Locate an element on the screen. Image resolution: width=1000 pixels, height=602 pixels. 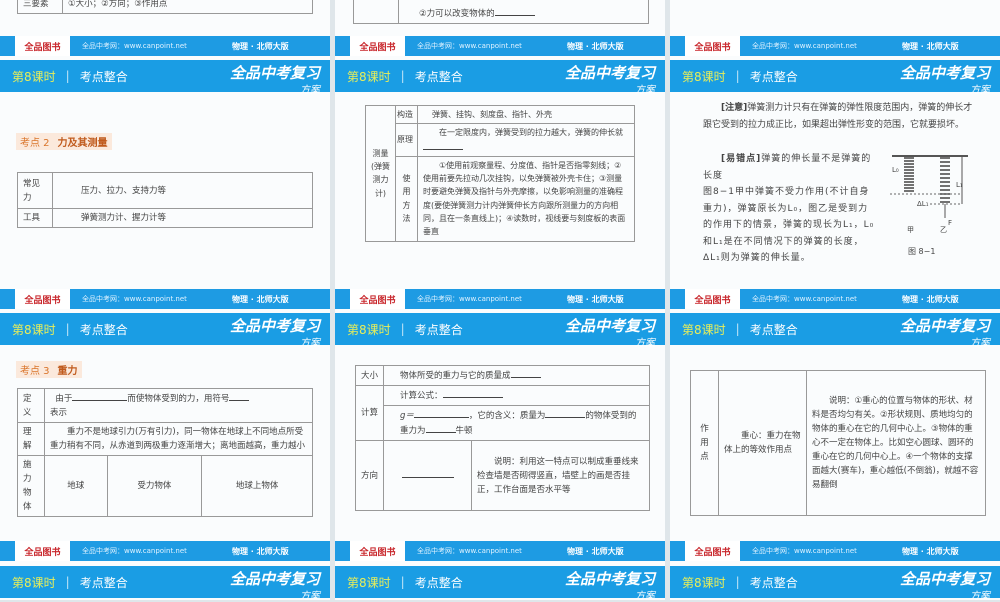
cell: 物体所受的重力与它的质量成 is located at coordinates (516, 375).